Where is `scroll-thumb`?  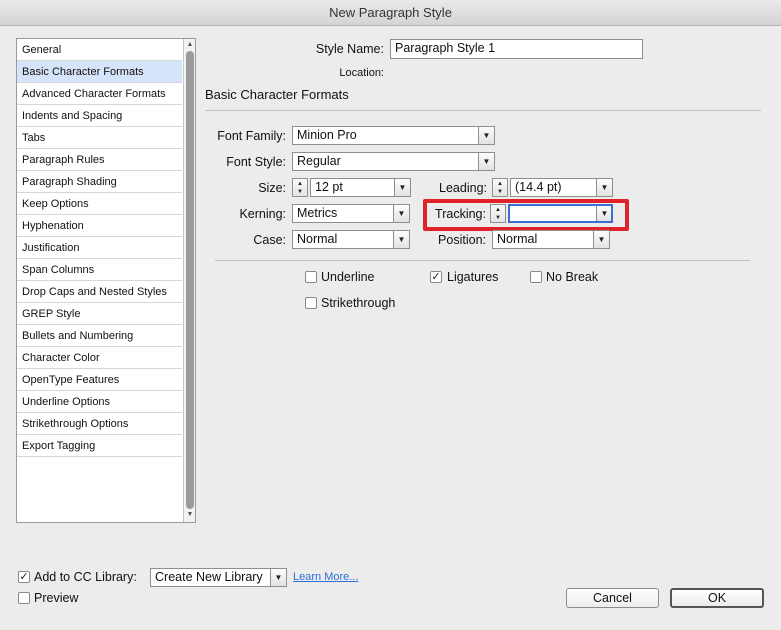 scroll-thumb is located at coordinates (190, 280).